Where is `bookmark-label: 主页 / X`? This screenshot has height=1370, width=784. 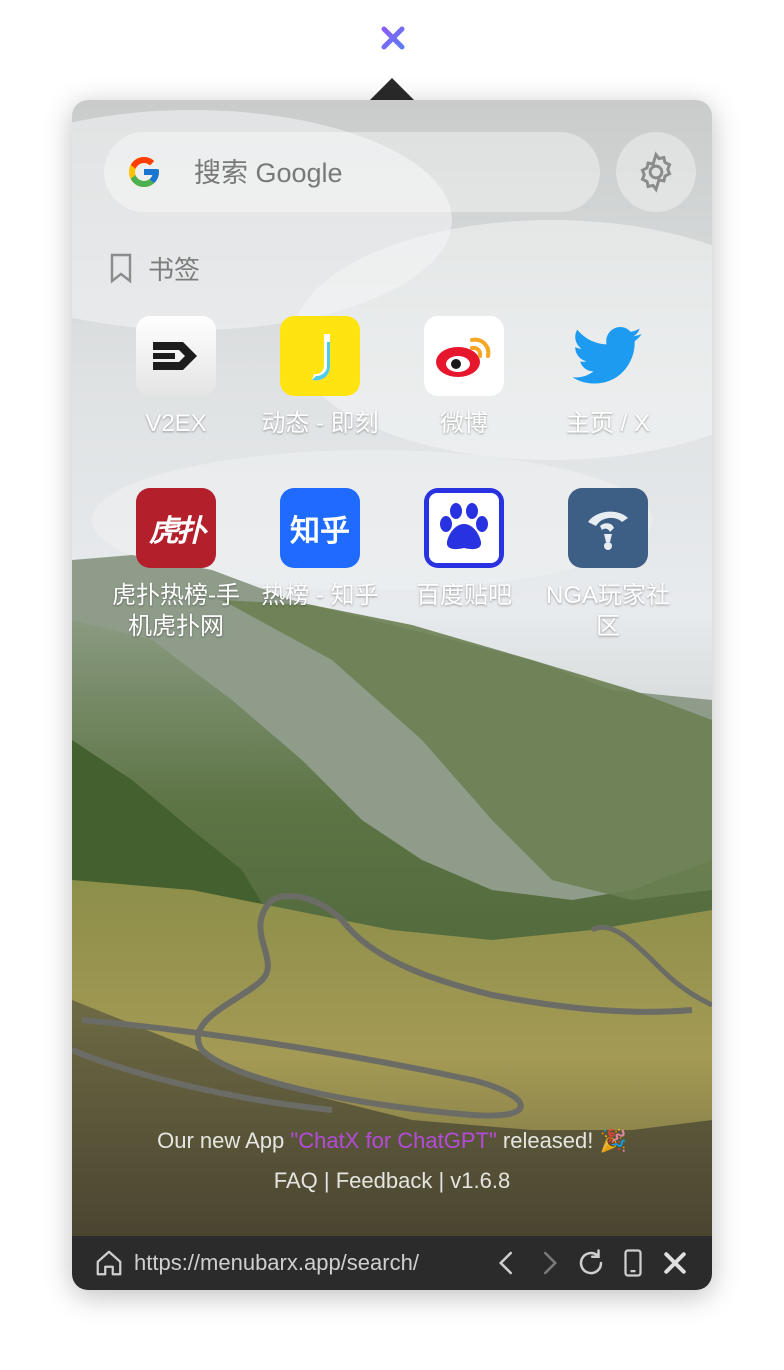 bookmark-label: 主页 / X is located at coordinates (607, 423).